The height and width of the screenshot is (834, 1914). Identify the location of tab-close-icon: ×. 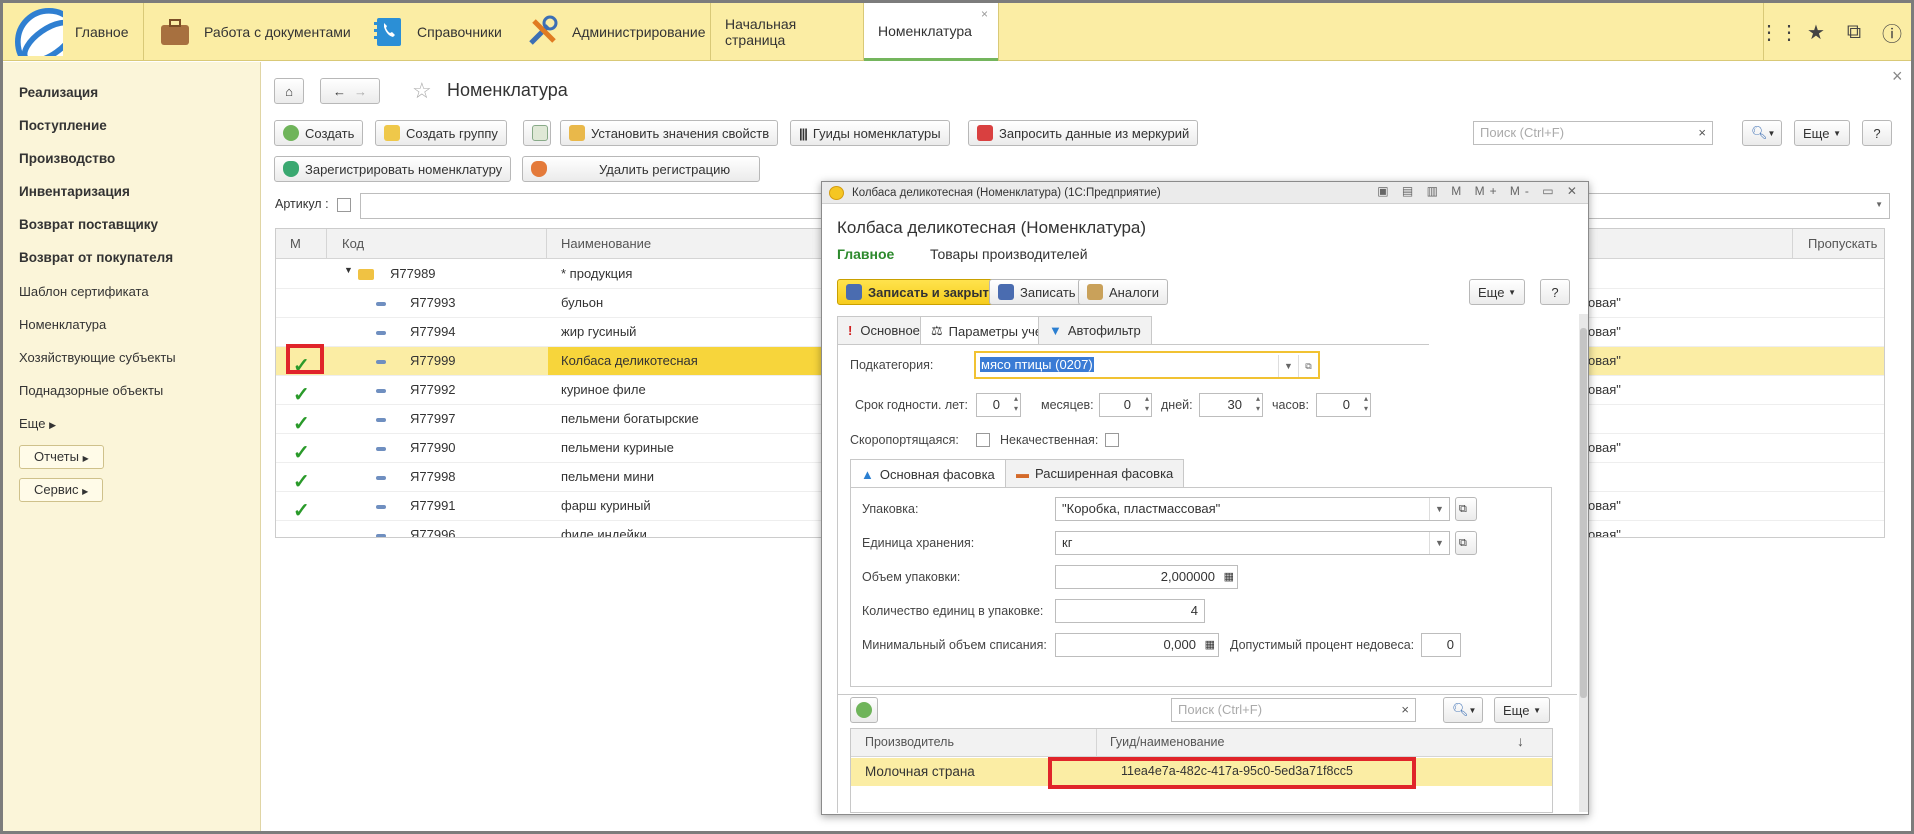
(984, 14).